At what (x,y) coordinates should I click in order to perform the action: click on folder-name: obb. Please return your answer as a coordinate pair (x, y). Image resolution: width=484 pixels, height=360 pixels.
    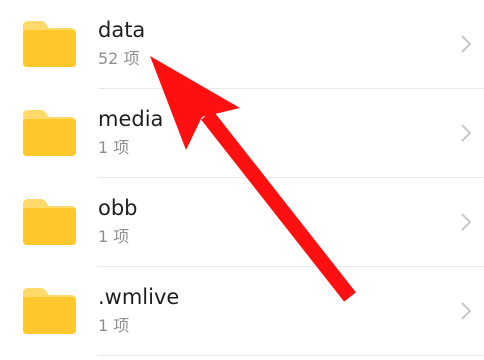
    Looking at the image, I should click on (118, 208).